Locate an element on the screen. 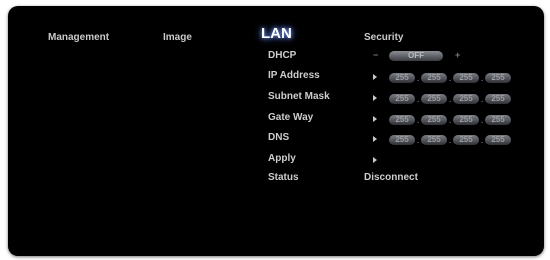 Image resolution: width=550 pixels, height=260 pixels. dns-arrow-icon is located at coordinates (375, 139).